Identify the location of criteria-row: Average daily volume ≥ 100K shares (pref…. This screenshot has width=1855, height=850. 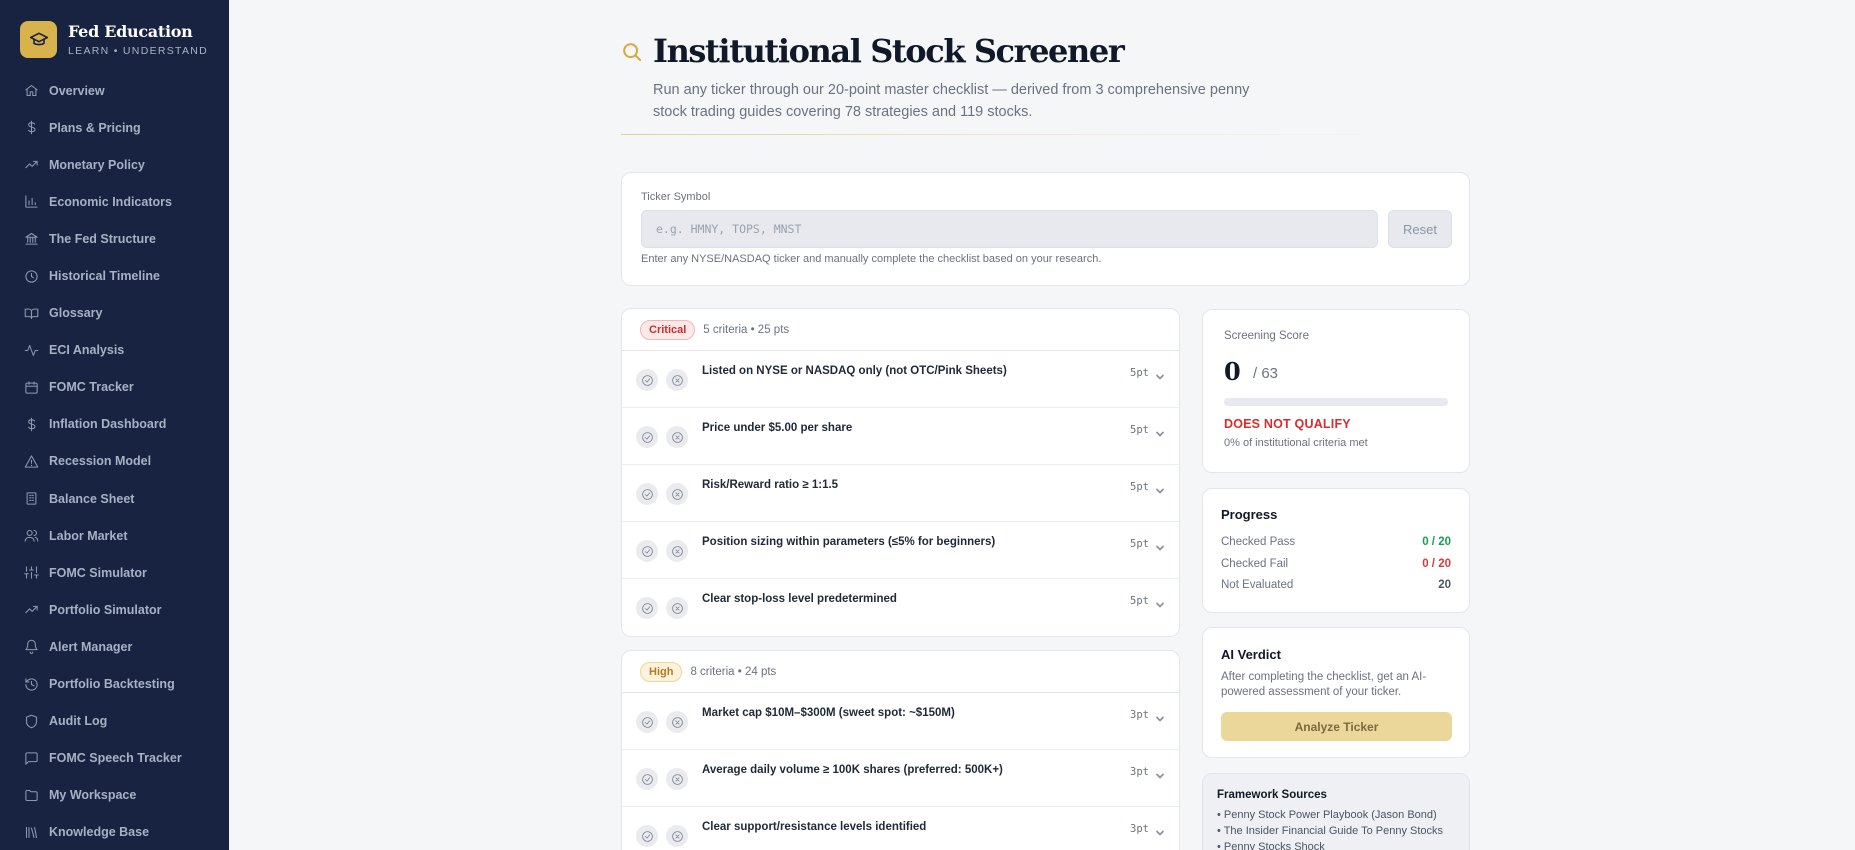
(900, 778).